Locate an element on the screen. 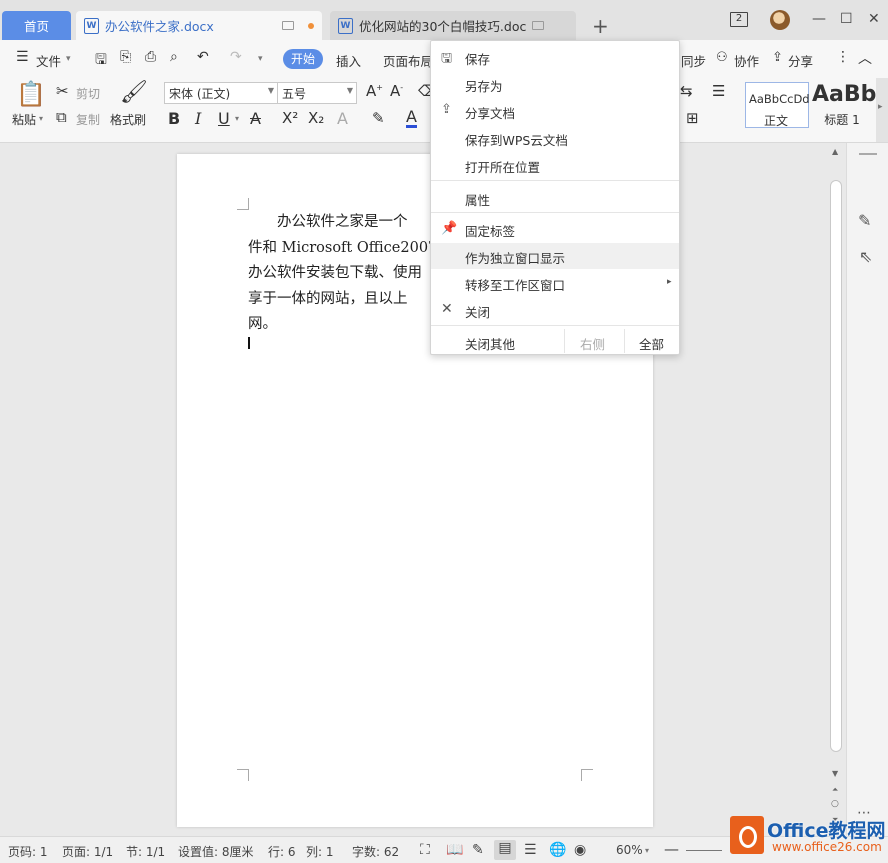  minimize-icon: — is located at coordinates (819, 19).